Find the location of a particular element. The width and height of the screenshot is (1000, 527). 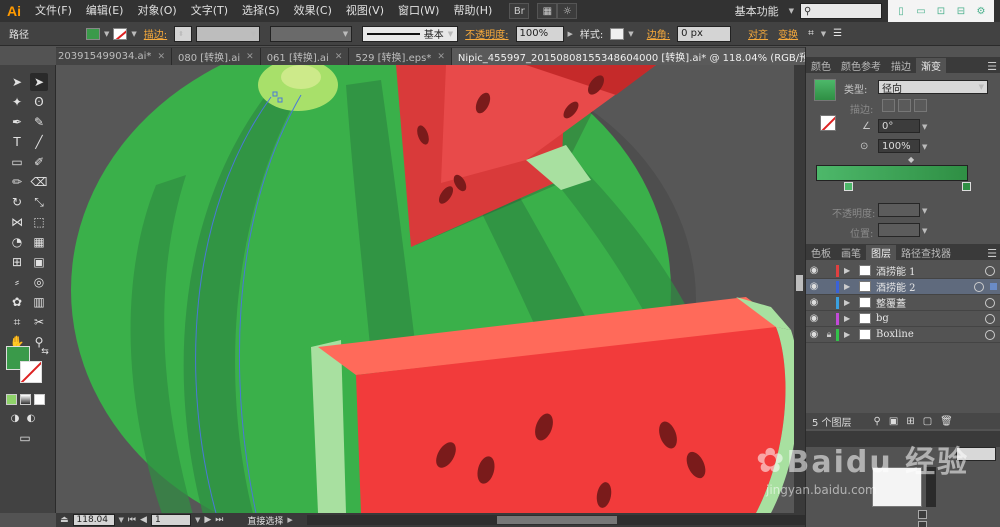

sync-icon: ▯ is located at coordinates (901, 11).